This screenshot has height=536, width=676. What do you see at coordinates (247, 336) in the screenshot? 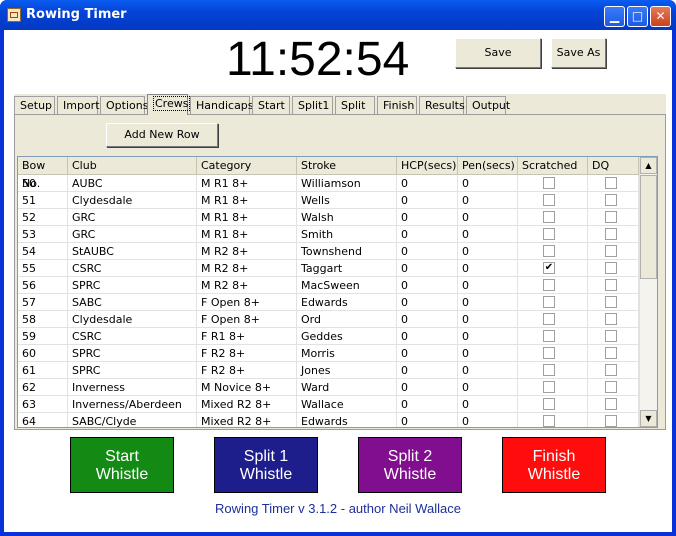
I see `cell-category: F R1 8+` at bounding box center [247, 336].